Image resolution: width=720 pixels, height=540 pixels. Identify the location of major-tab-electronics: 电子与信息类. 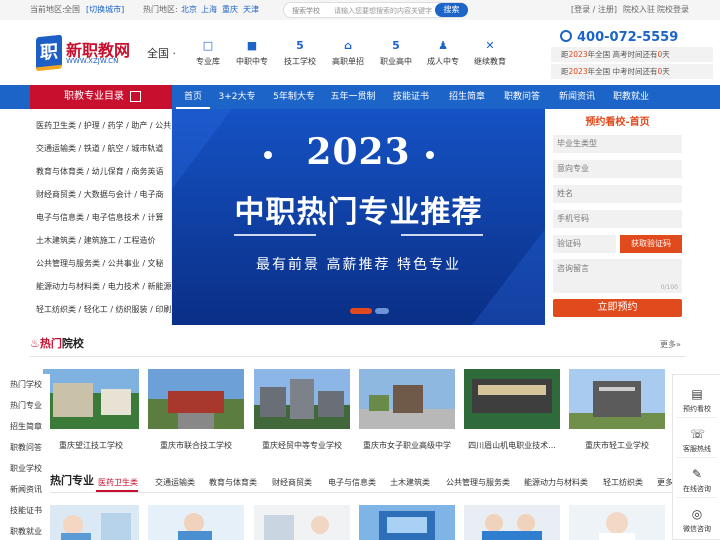
(352, 482).